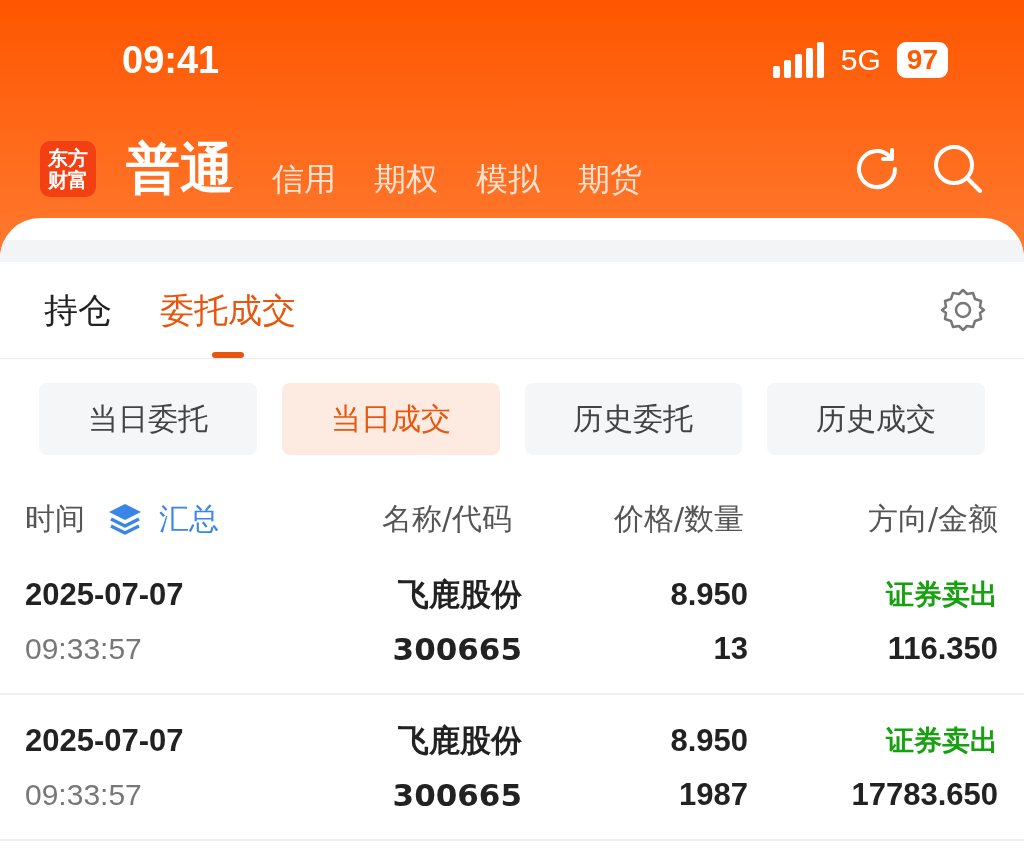 Image resolution: width=1024 pixels, height=853 pixels. I want to click on filter-button: 当日成交, so click(390, 419).